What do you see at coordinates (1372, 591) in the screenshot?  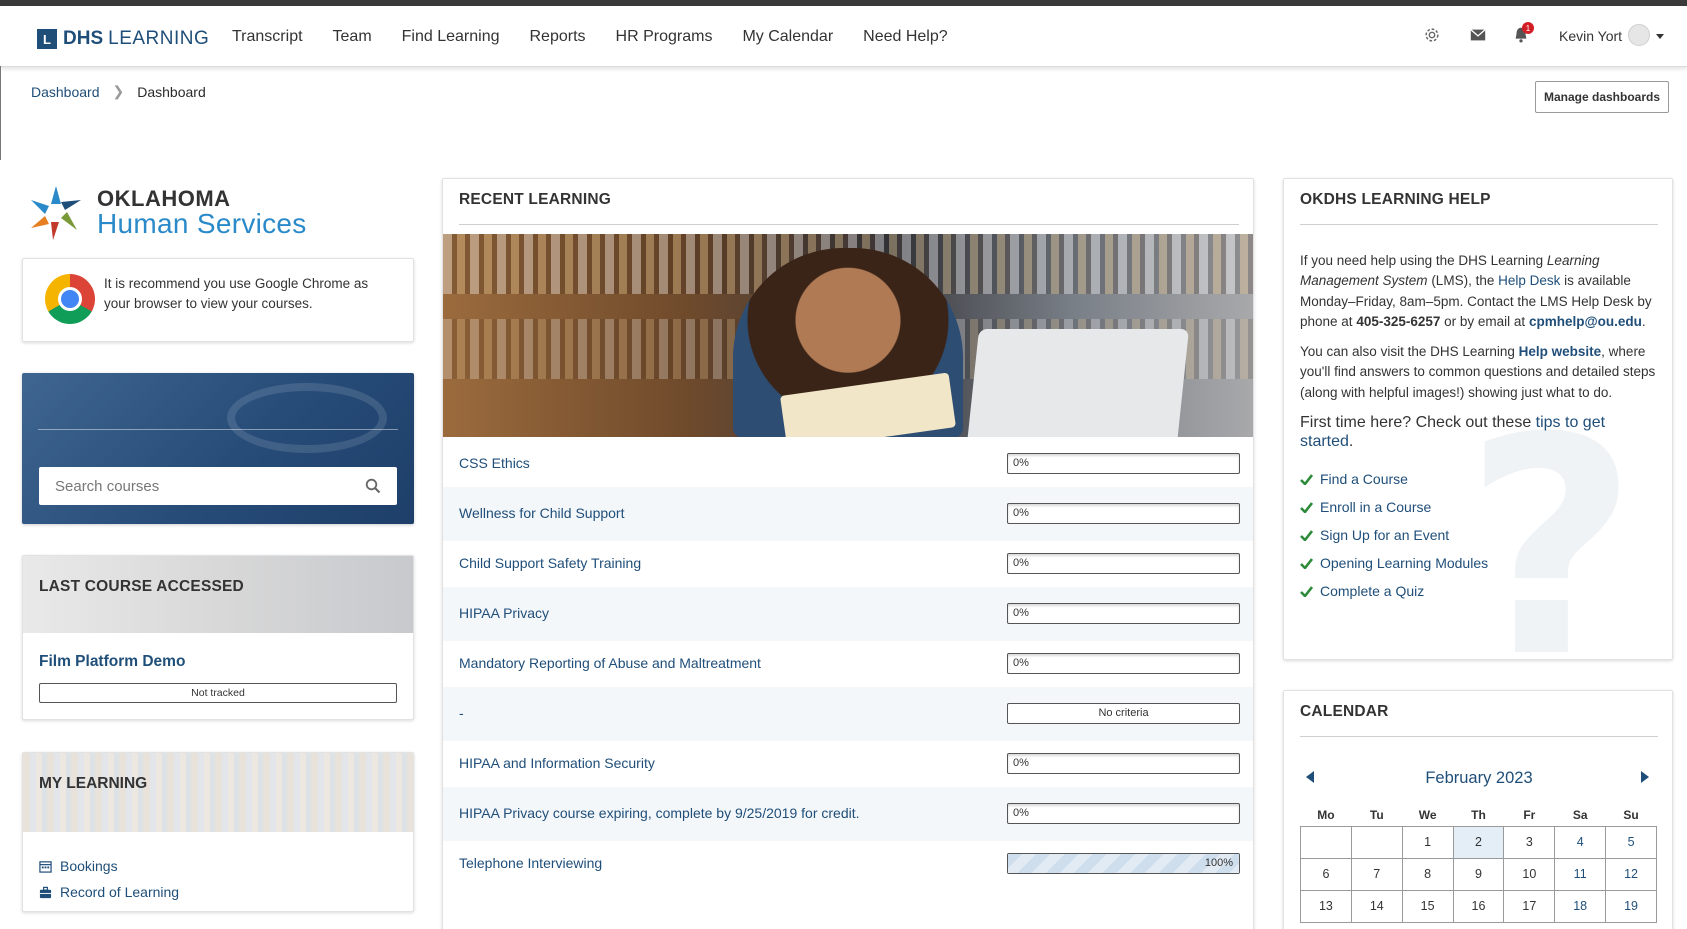 I see `tip-link: Complete a Quiz` at bounding box center [1372, 591].